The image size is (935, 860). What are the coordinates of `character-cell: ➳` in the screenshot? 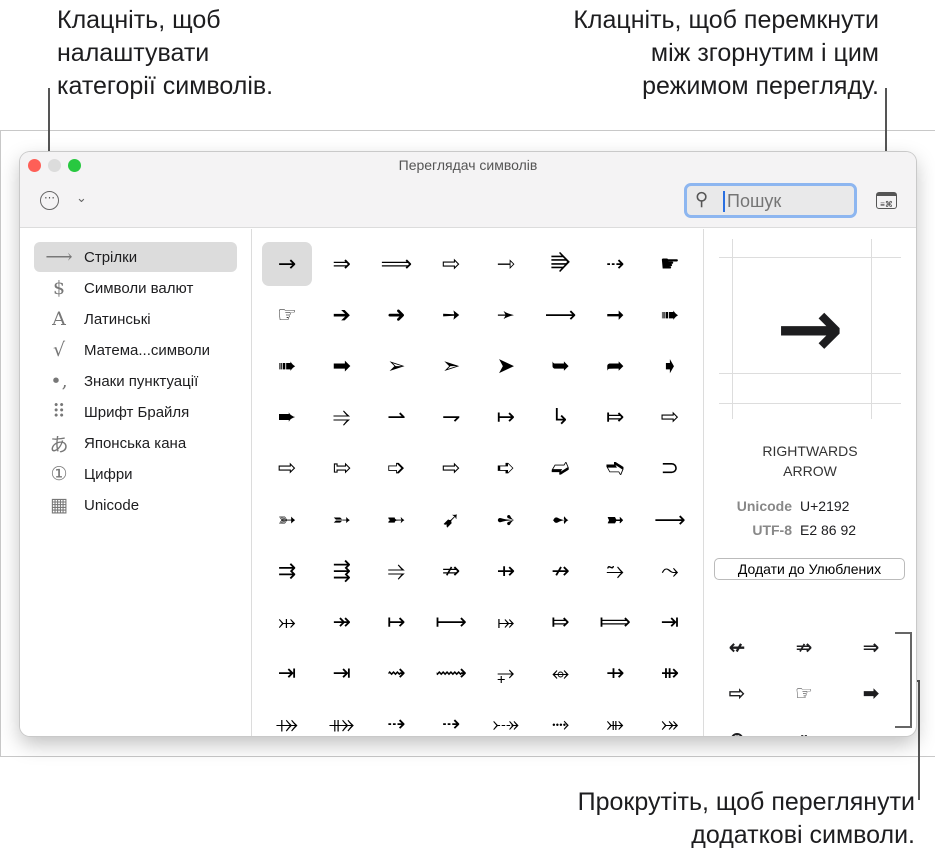 It's located at (287, 520).